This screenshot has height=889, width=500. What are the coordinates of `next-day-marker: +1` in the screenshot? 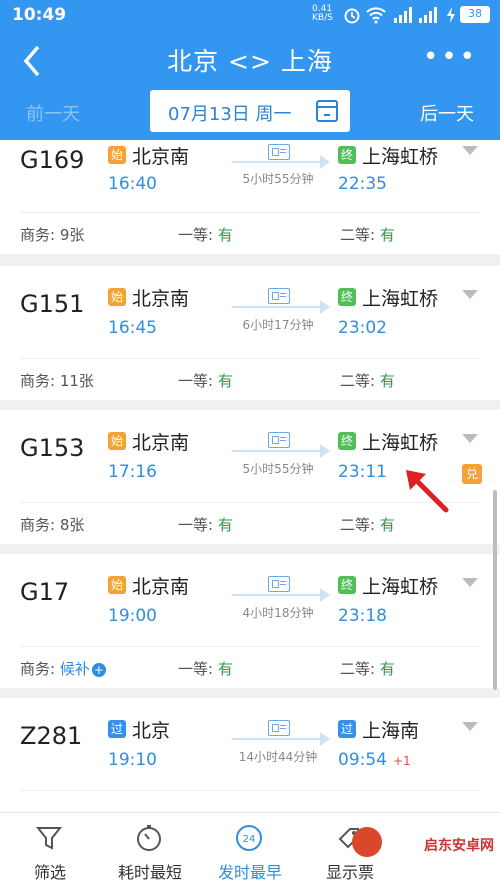 It's located at (402, 761).